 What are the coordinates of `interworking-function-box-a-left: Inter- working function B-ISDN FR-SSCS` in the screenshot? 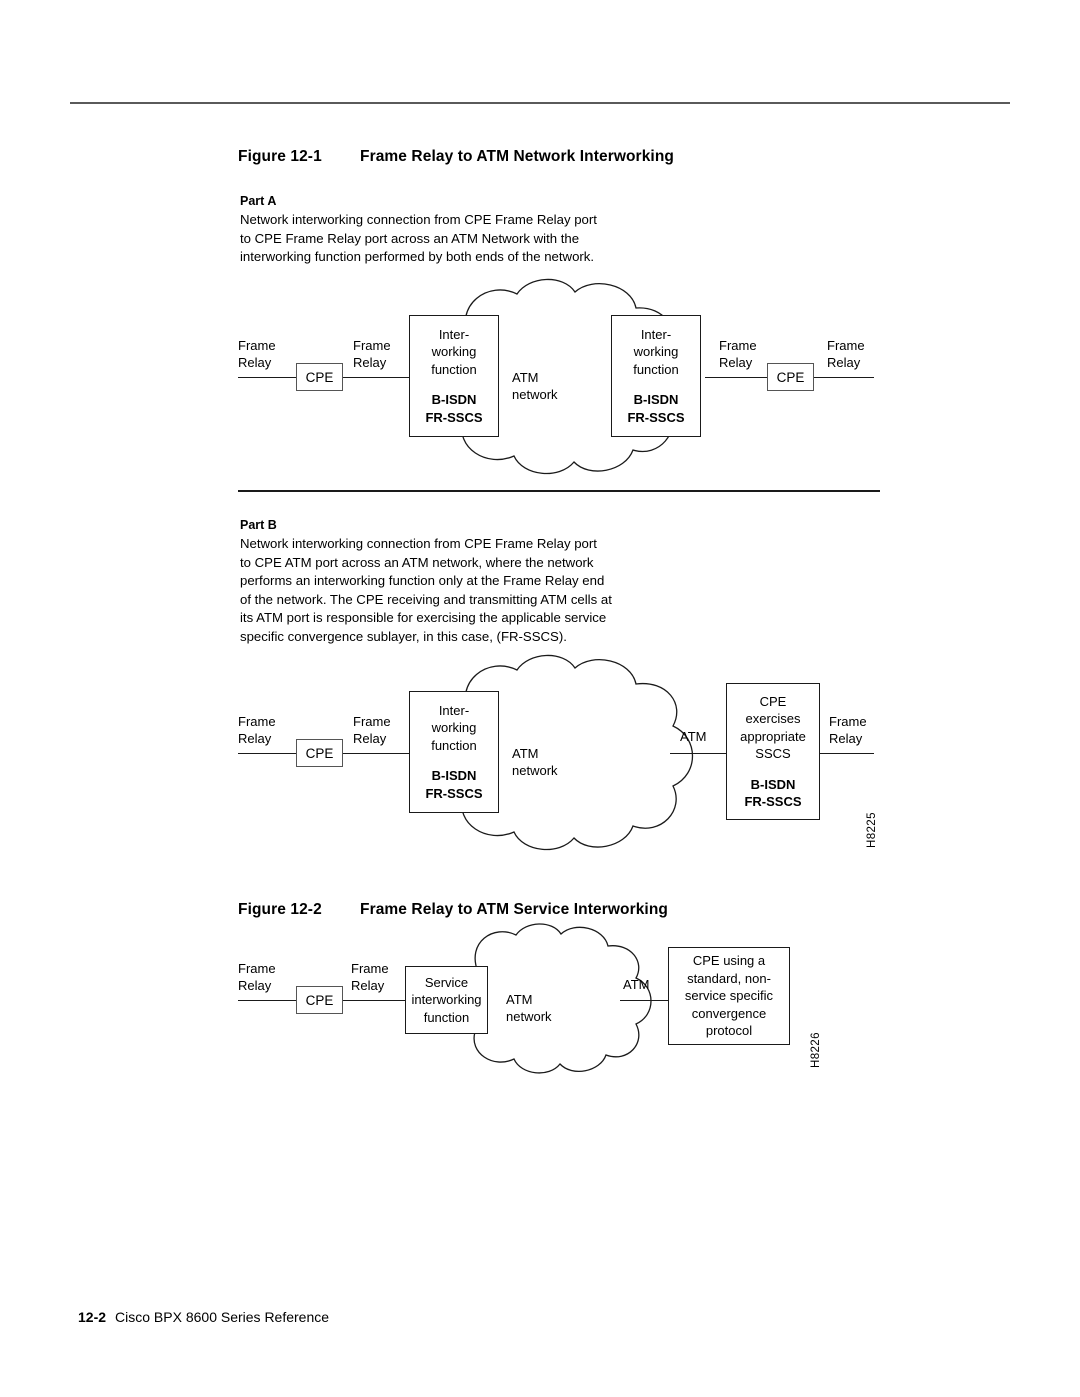 It's located at (454, 376).